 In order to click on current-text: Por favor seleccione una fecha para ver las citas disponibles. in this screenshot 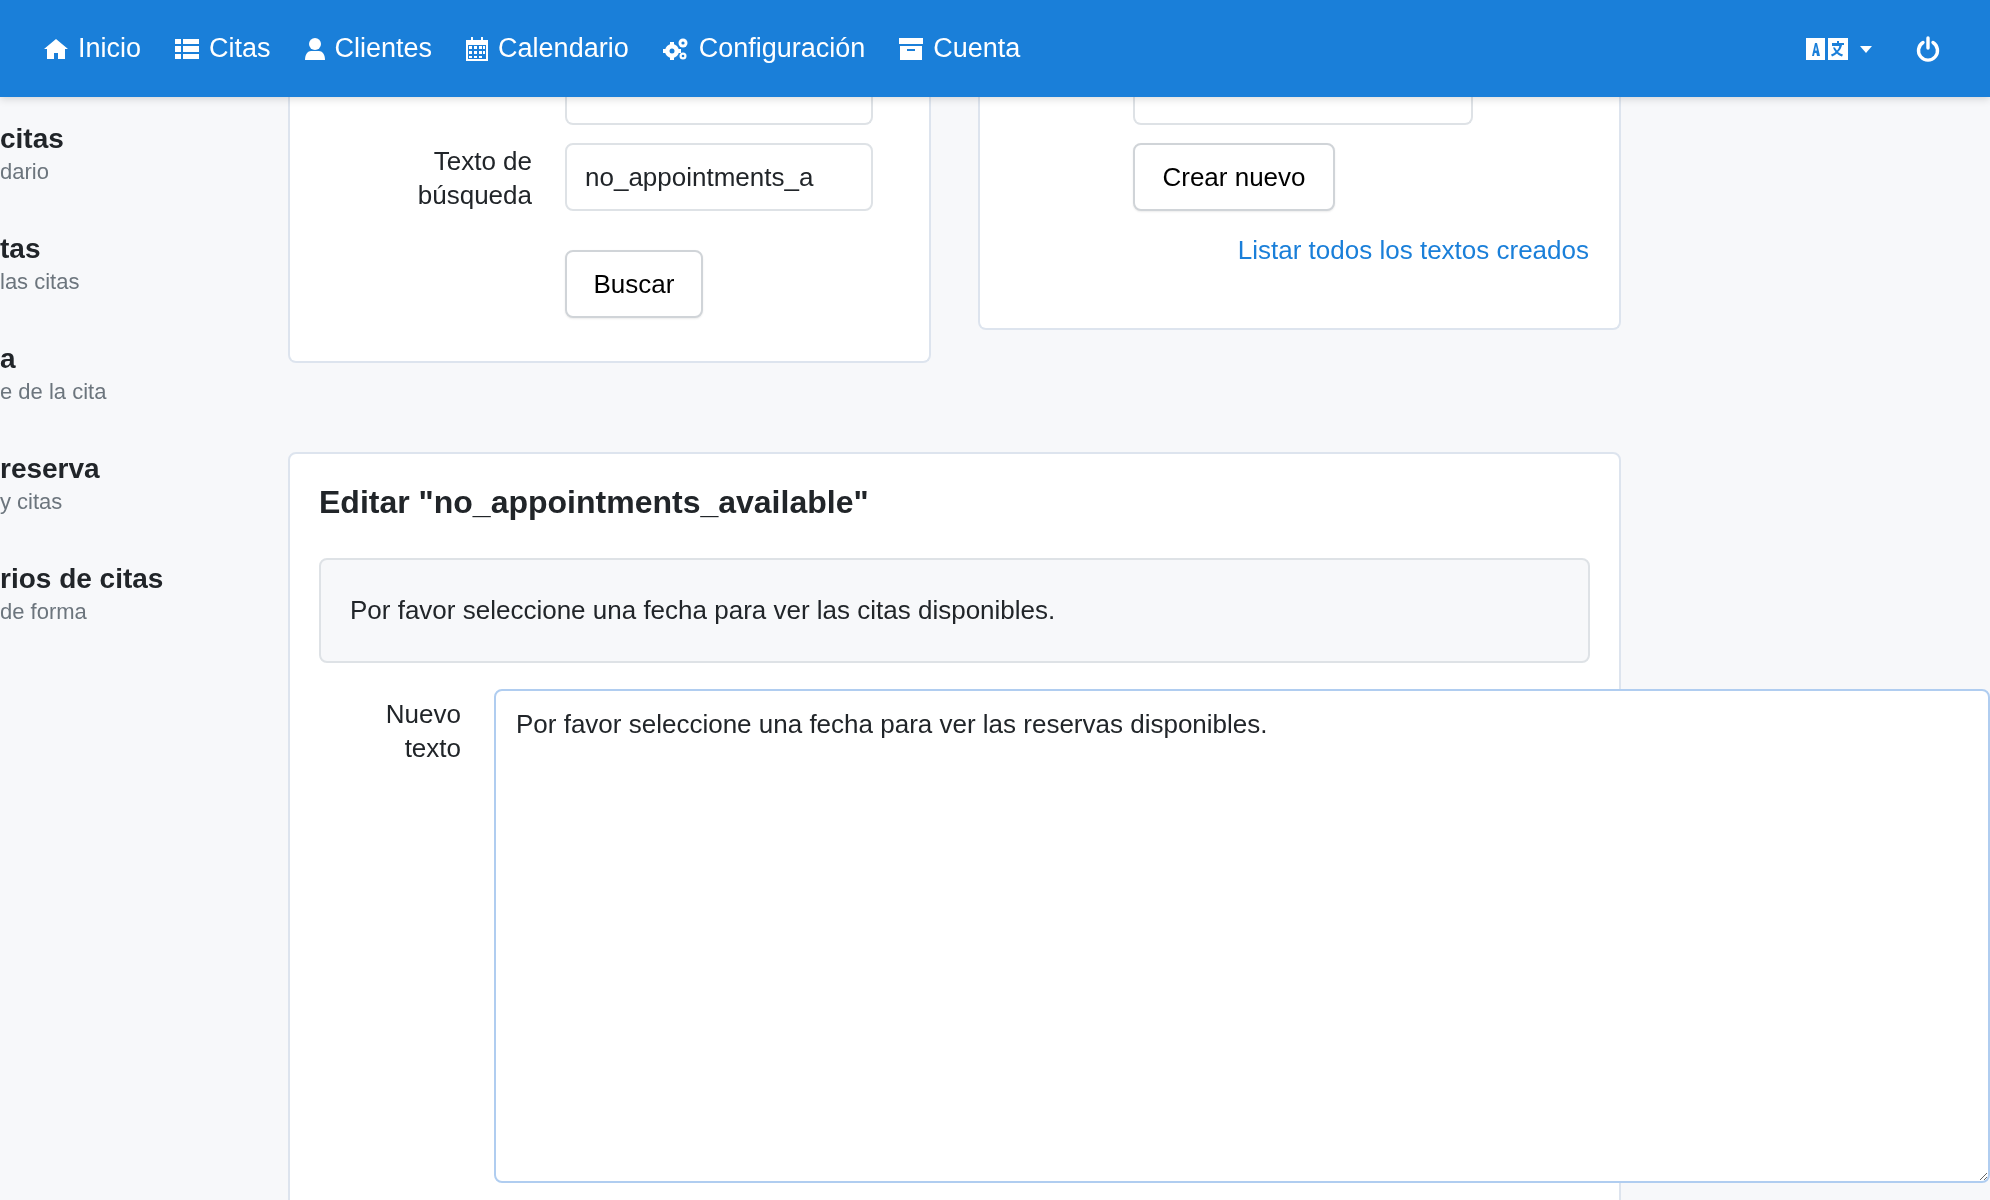, I will do `click(703, 610)`.